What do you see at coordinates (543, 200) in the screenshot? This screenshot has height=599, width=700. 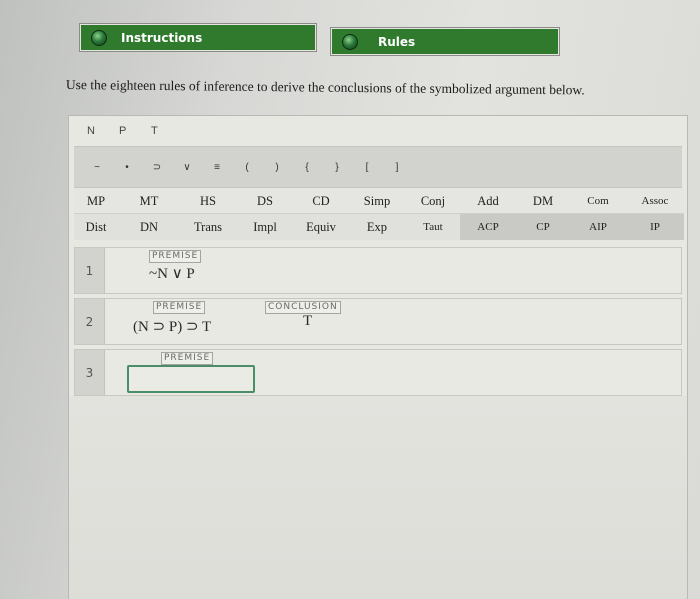 I see `rule-dm-button: DM` at bounding box center [543, 200].